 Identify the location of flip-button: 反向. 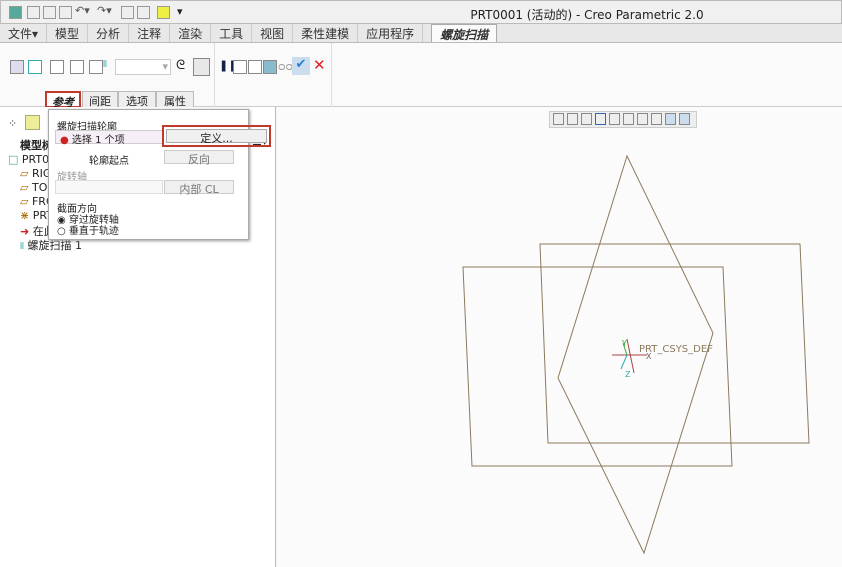
(199, 158).